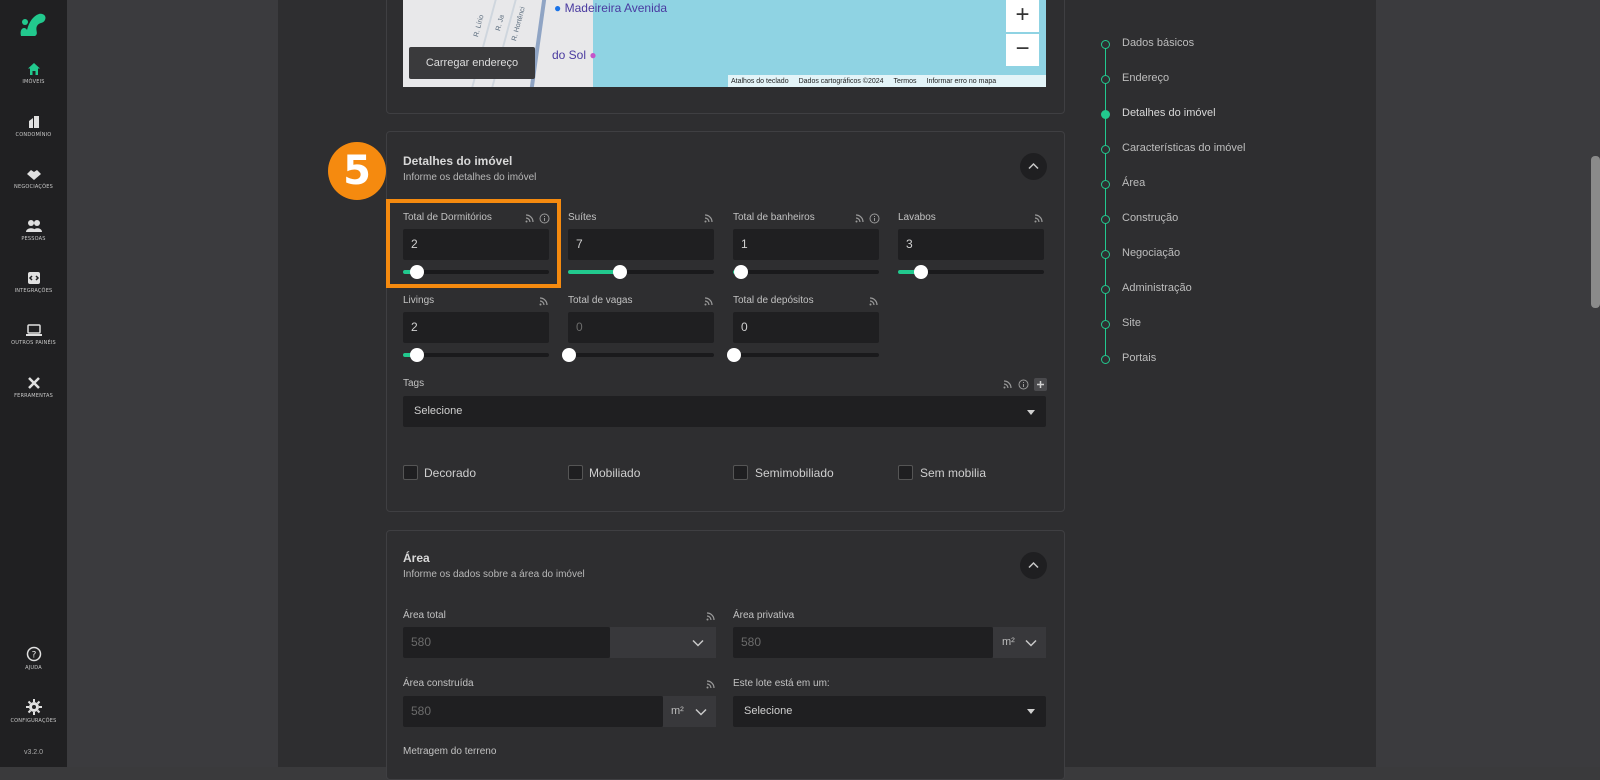  I want to click on checkbox-sem-mobilia, so click(905, 472).